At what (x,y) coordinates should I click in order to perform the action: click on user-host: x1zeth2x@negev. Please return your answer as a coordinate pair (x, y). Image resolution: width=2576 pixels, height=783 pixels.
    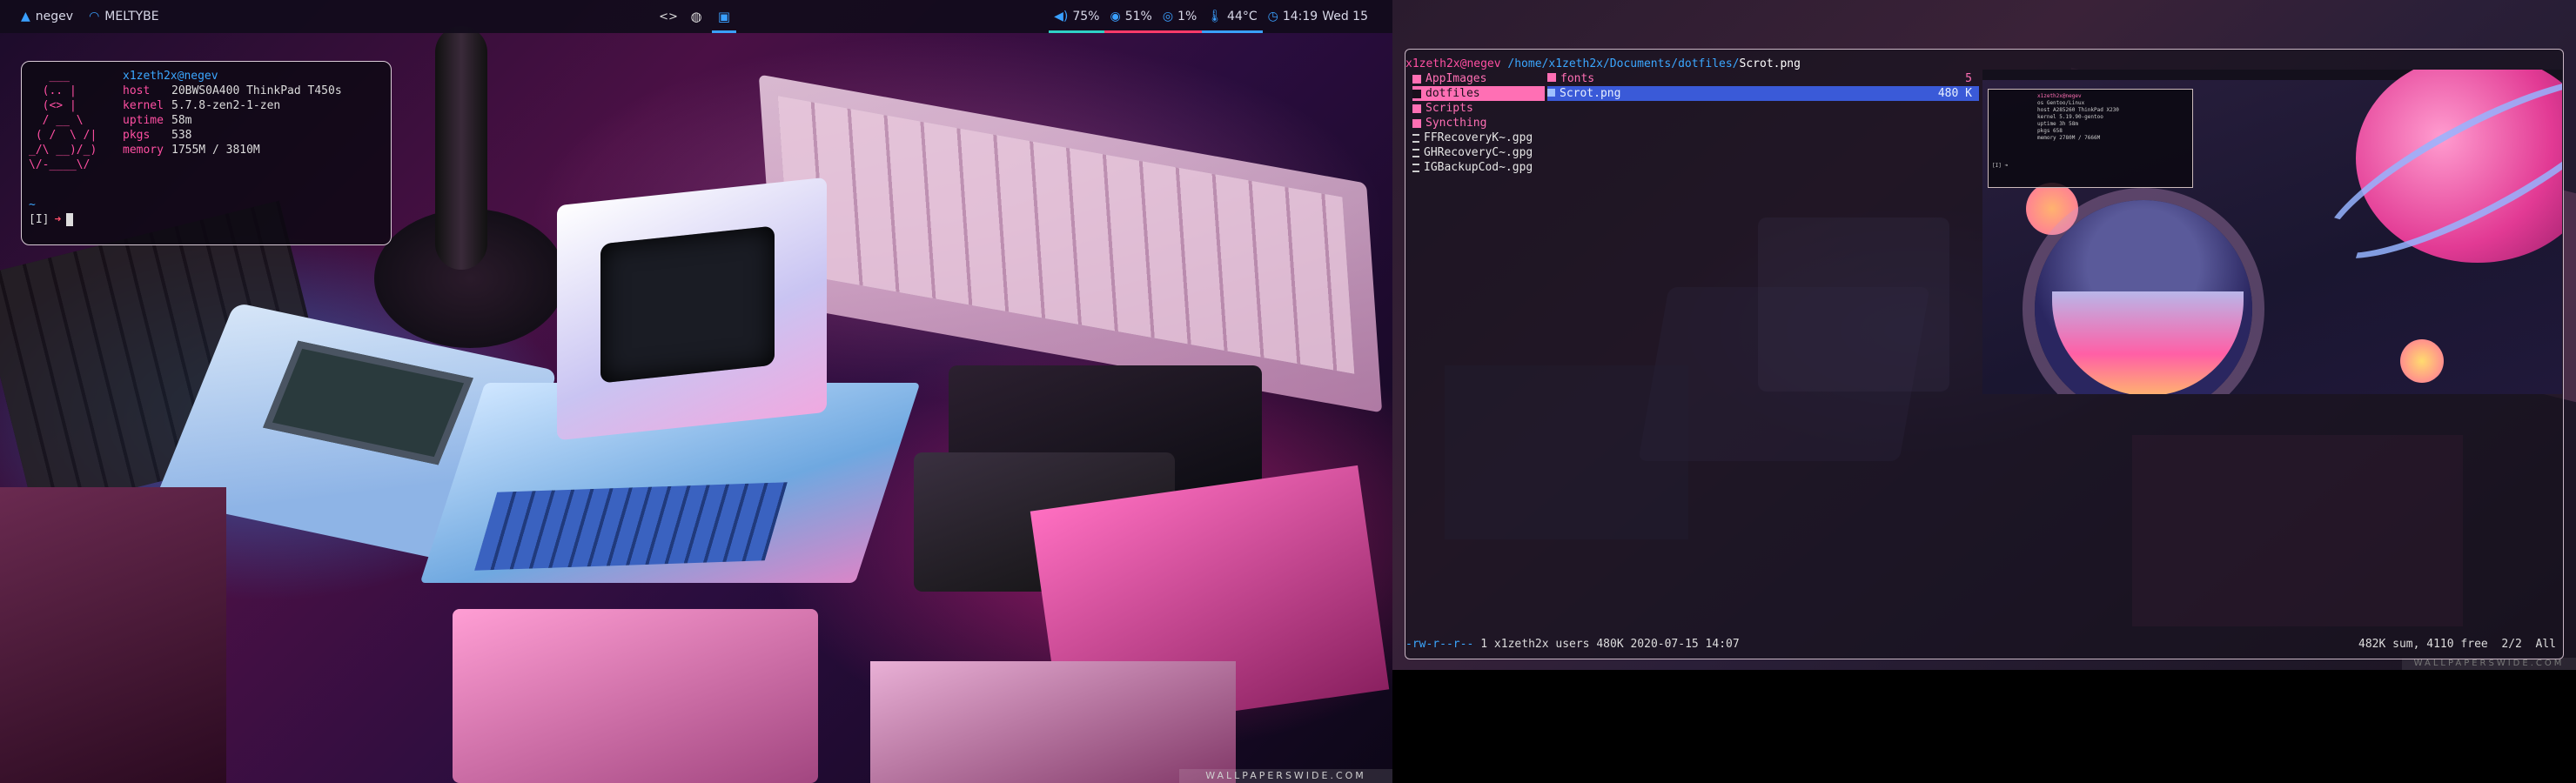
    Looking at the image, I should click on (170, 76).